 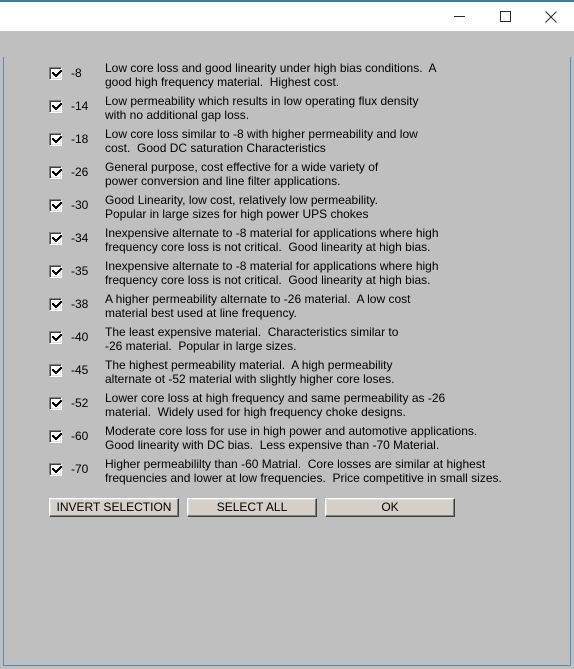 What do you see at coordinates (201, 346) in the screenshot?
I see `material-description-line-2: -26 material. Popular in large sizes.` at bounding box center [201, 346].